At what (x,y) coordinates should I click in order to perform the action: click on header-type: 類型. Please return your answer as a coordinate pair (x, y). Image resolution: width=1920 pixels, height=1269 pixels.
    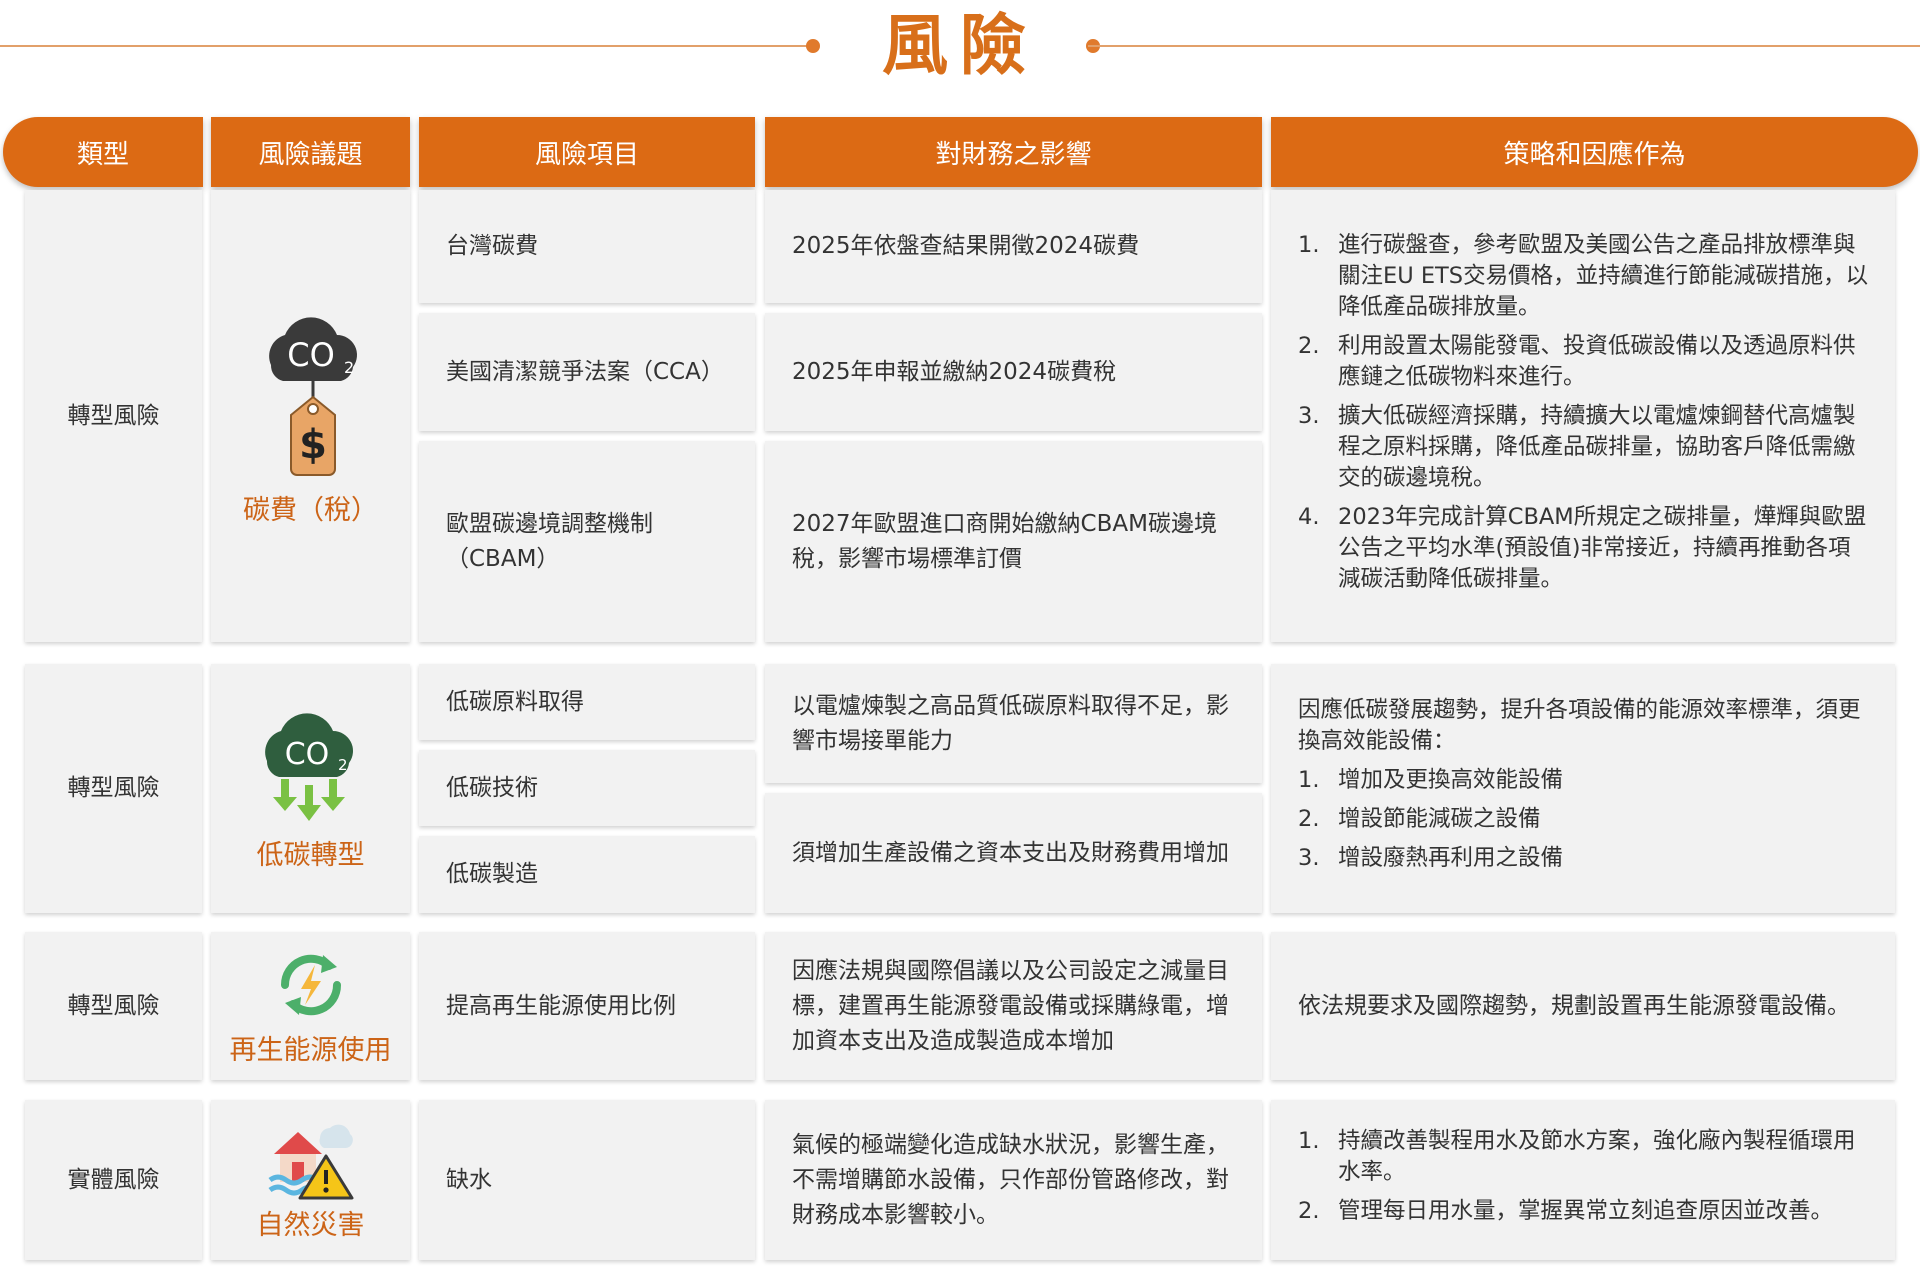
    Looking at the image, I should click on (103, 152).